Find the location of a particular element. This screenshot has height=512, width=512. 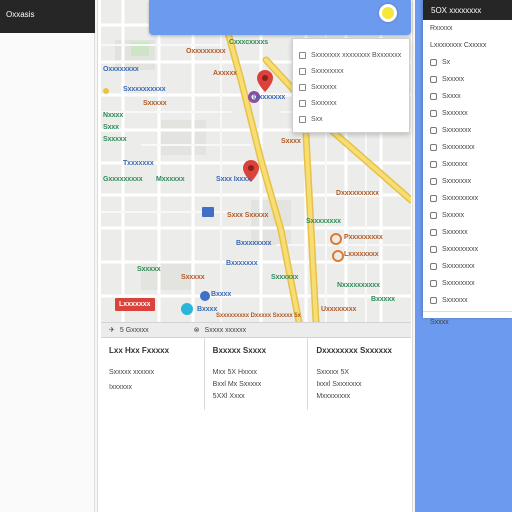

right-panel-title: 5OX xxxxxxxx is located at coordinates (456, 10).